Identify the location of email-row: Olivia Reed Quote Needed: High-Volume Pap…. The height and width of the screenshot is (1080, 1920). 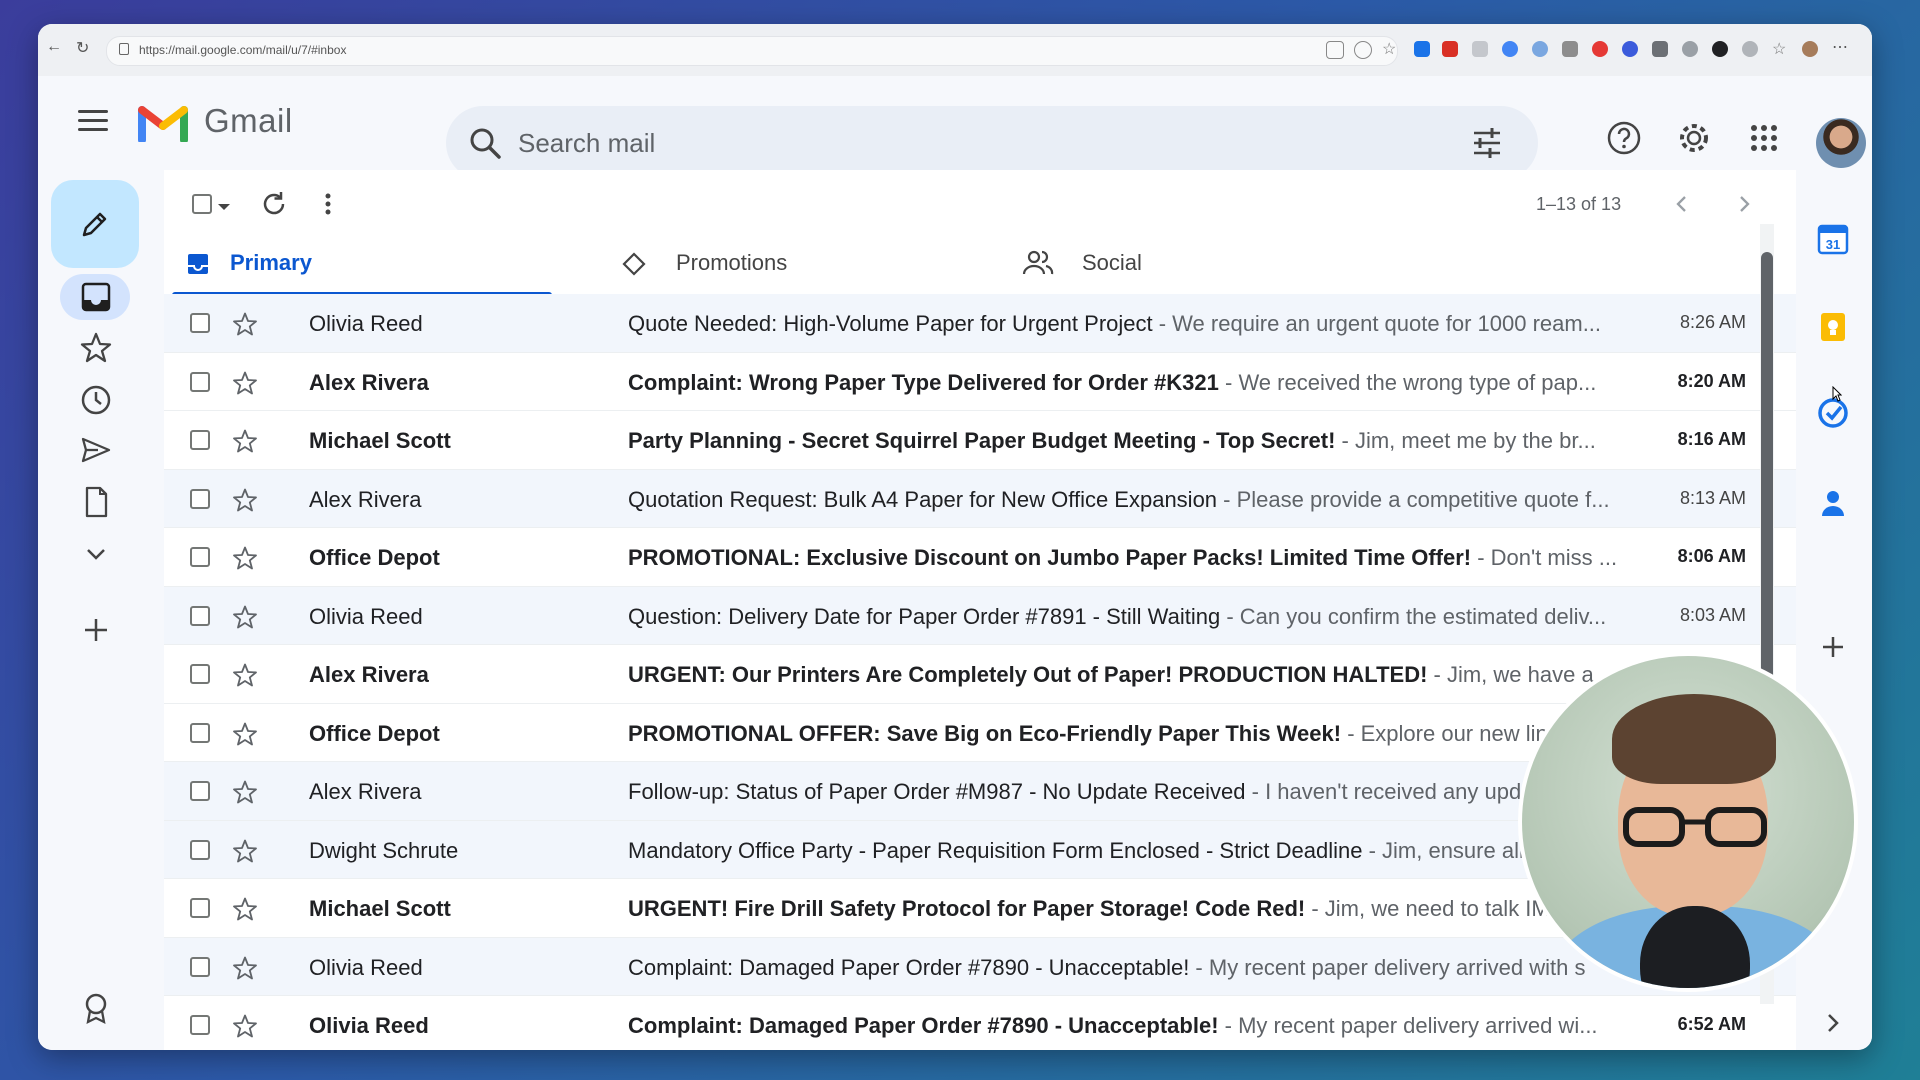
(980, 323).